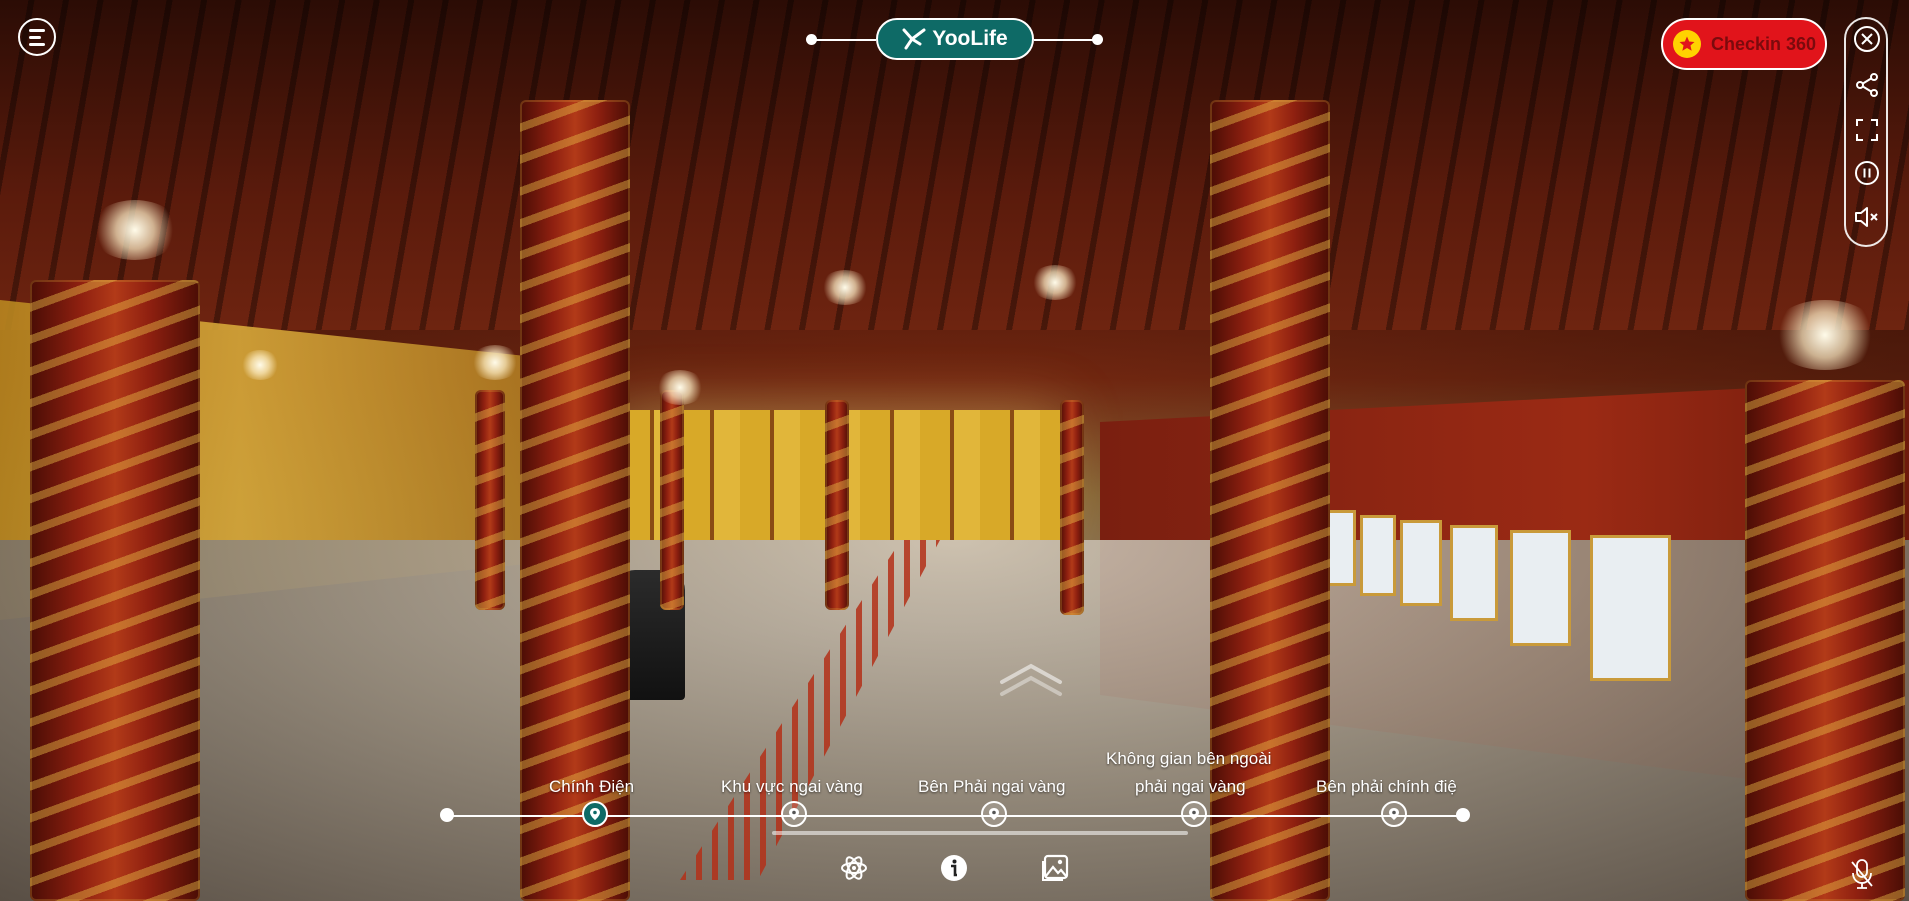  Describe the element at coordinates (1031, 680) in the screenshot. I see `move-forward-chevron-icon` at that location.